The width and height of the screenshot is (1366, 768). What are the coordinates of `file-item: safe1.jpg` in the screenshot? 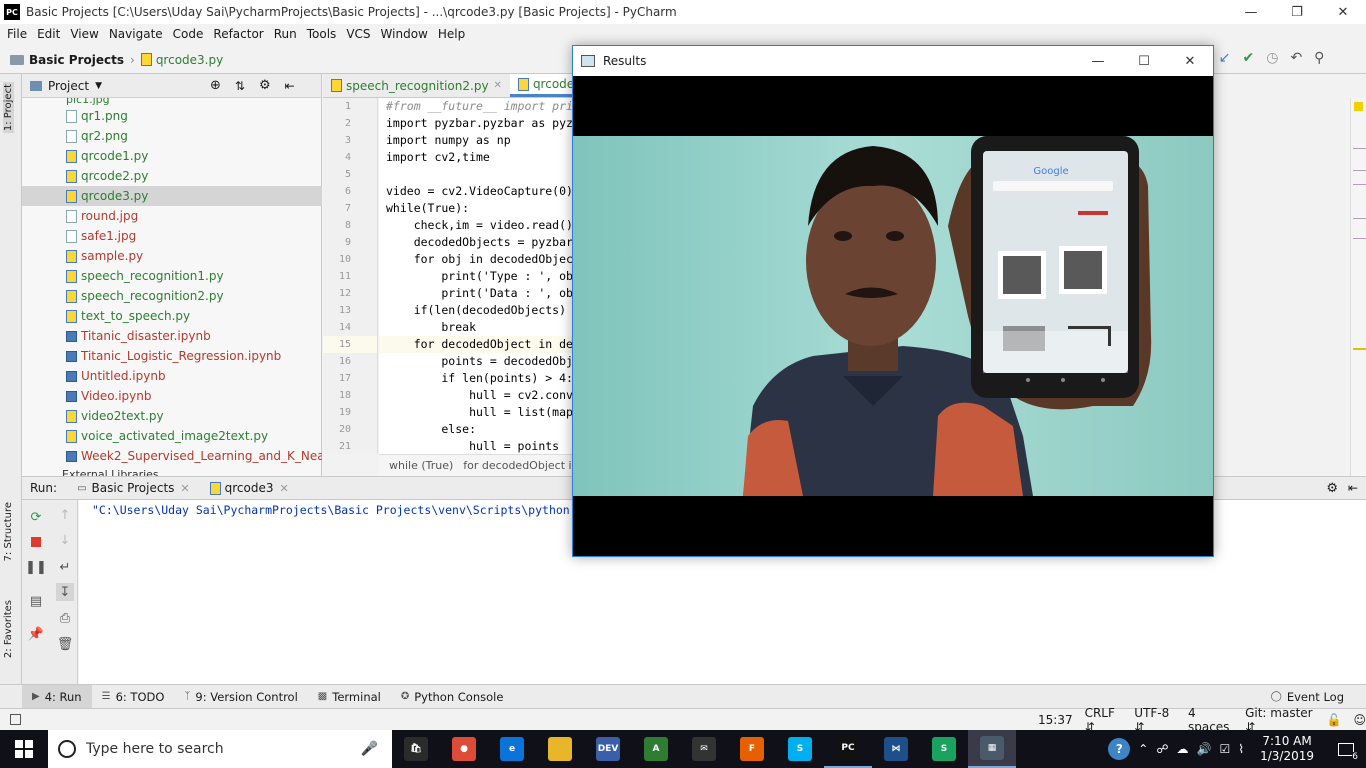 It's located at (172, 236).